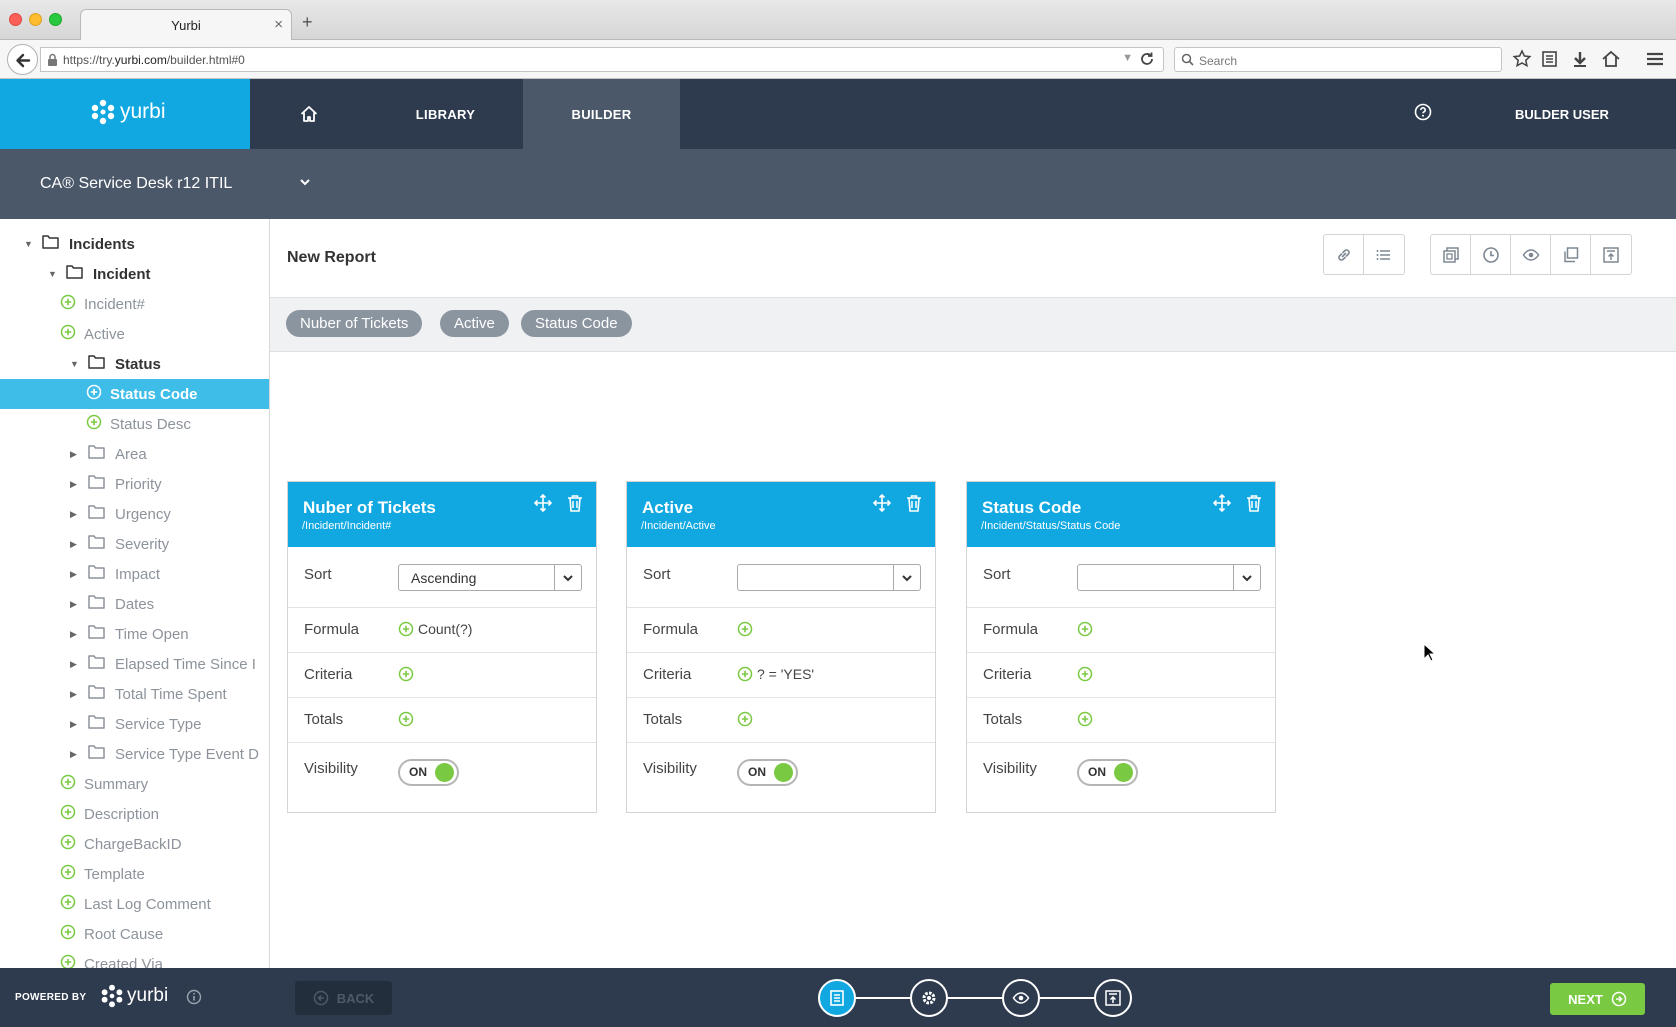  I want to click on tree-field: Active, so click(134, 334).